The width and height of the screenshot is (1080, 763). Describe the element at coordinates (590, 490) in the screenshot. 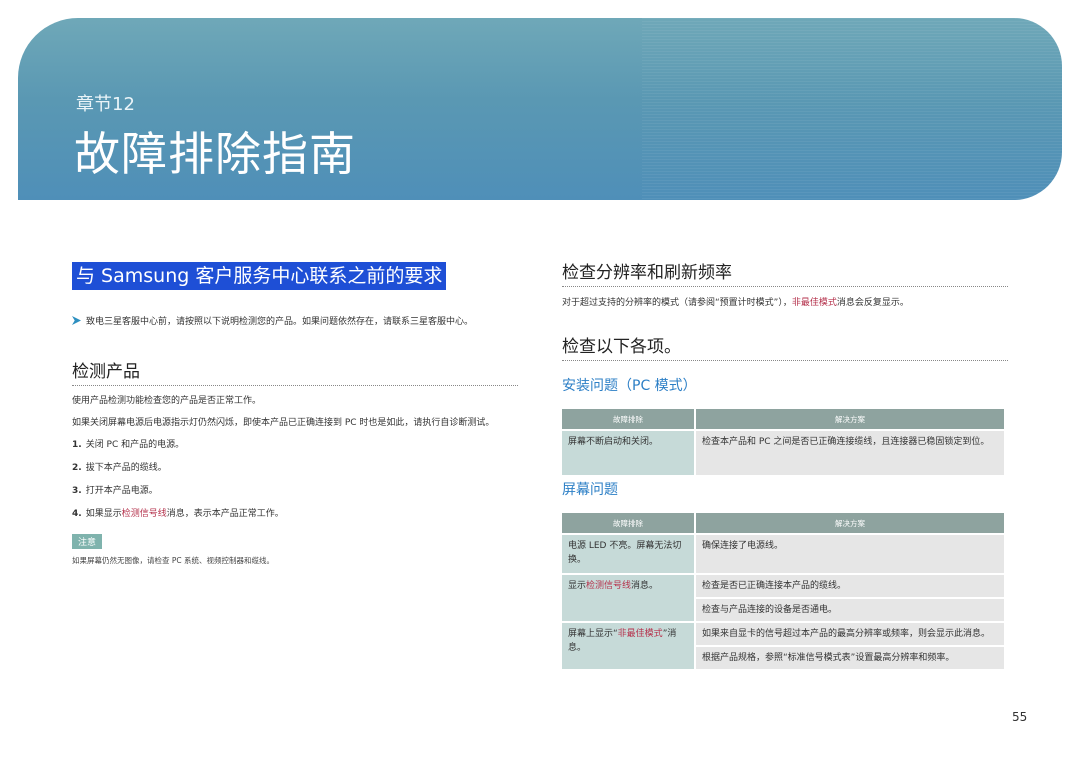

I see `screen-issues-heading: 屏幕问题` at that location.